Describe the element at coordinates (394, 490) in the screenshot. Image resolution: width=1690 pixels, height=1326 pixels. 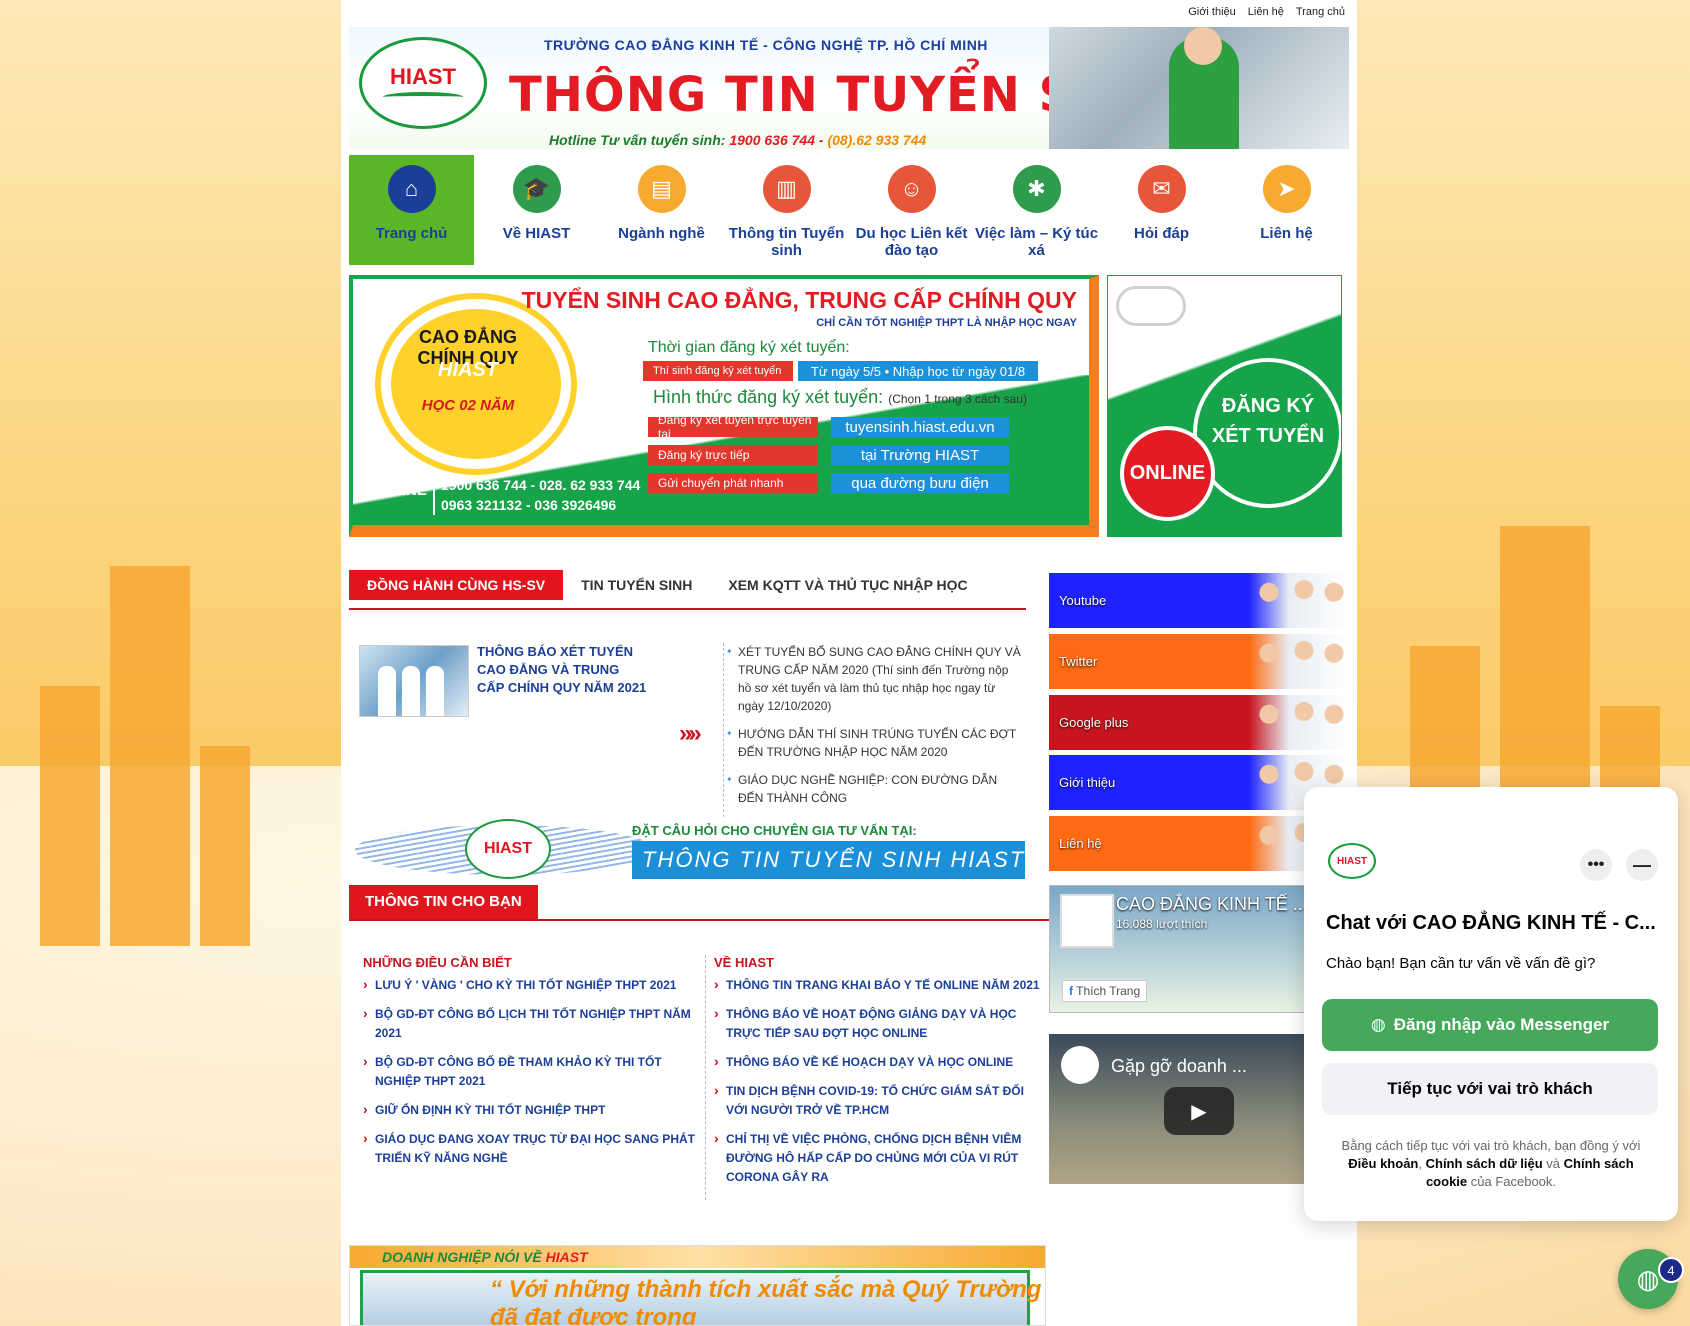
I see `banner-hotline-label: HOTLINE` at that location.